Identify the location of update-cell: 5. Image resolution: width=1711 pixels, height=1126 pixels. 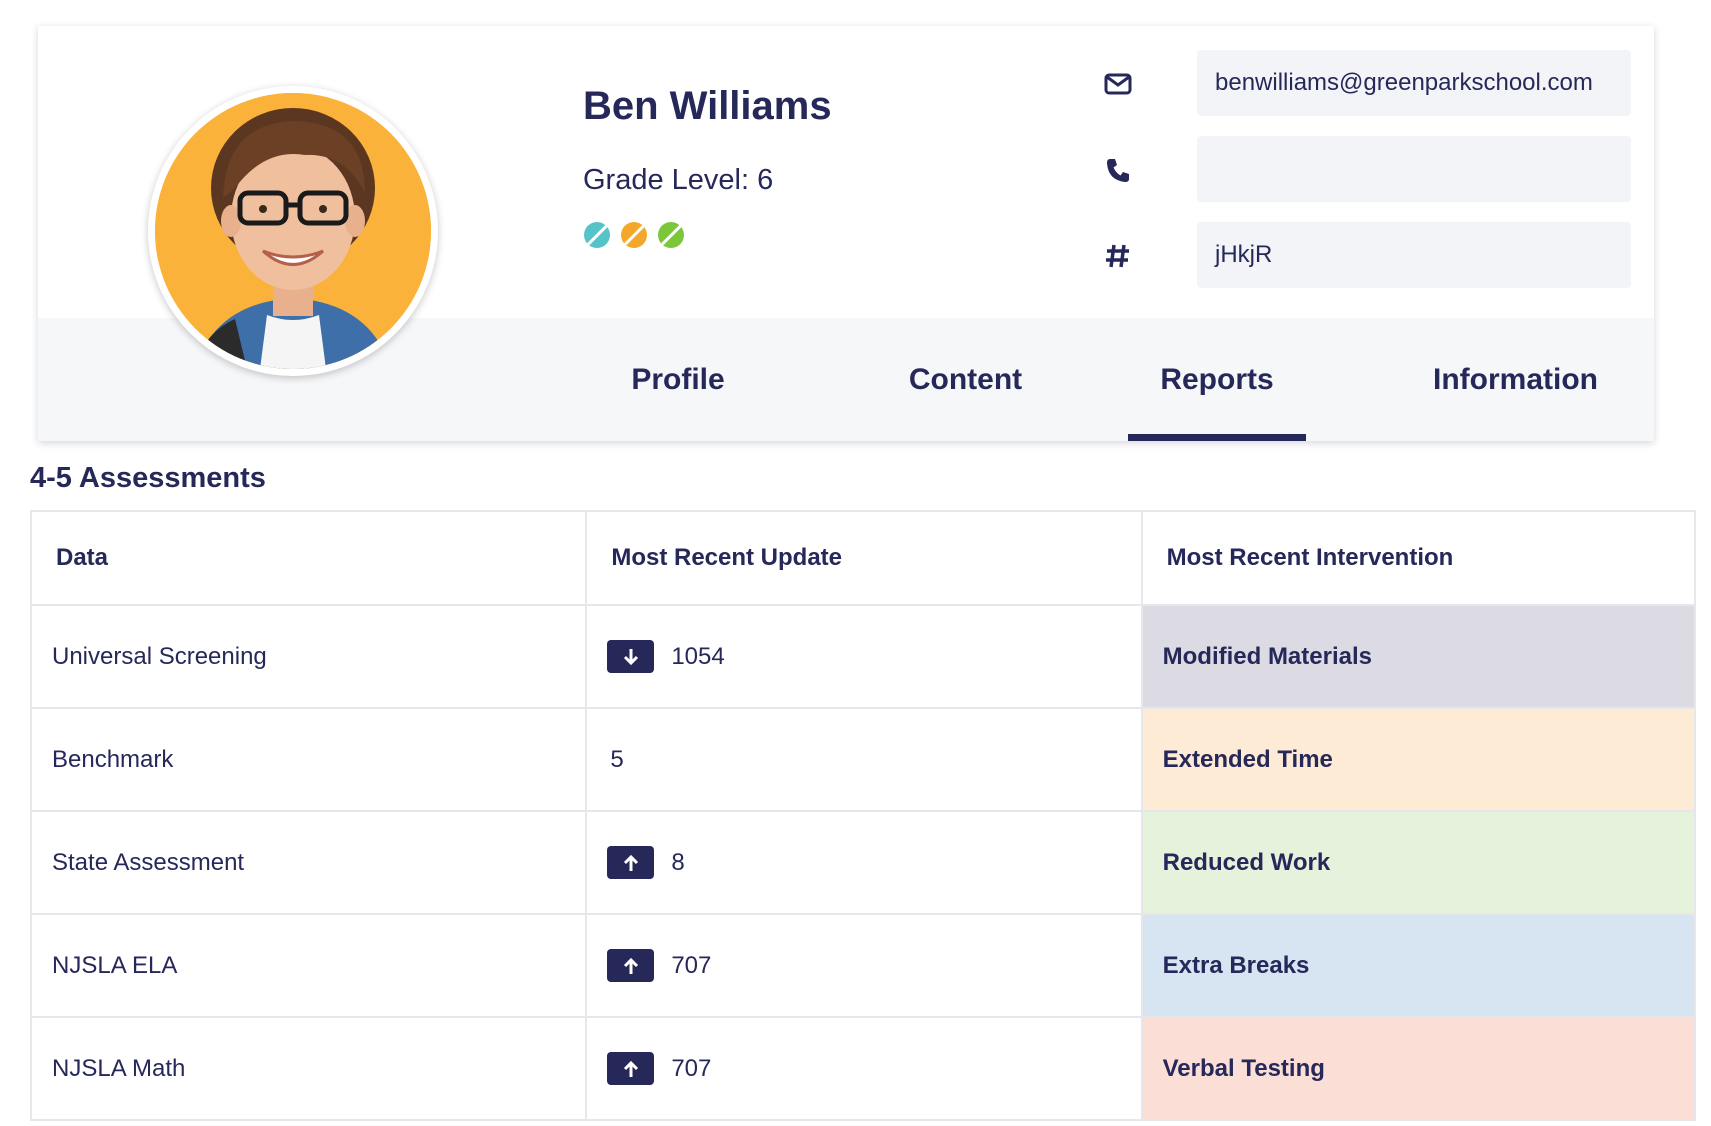
(864, 759).